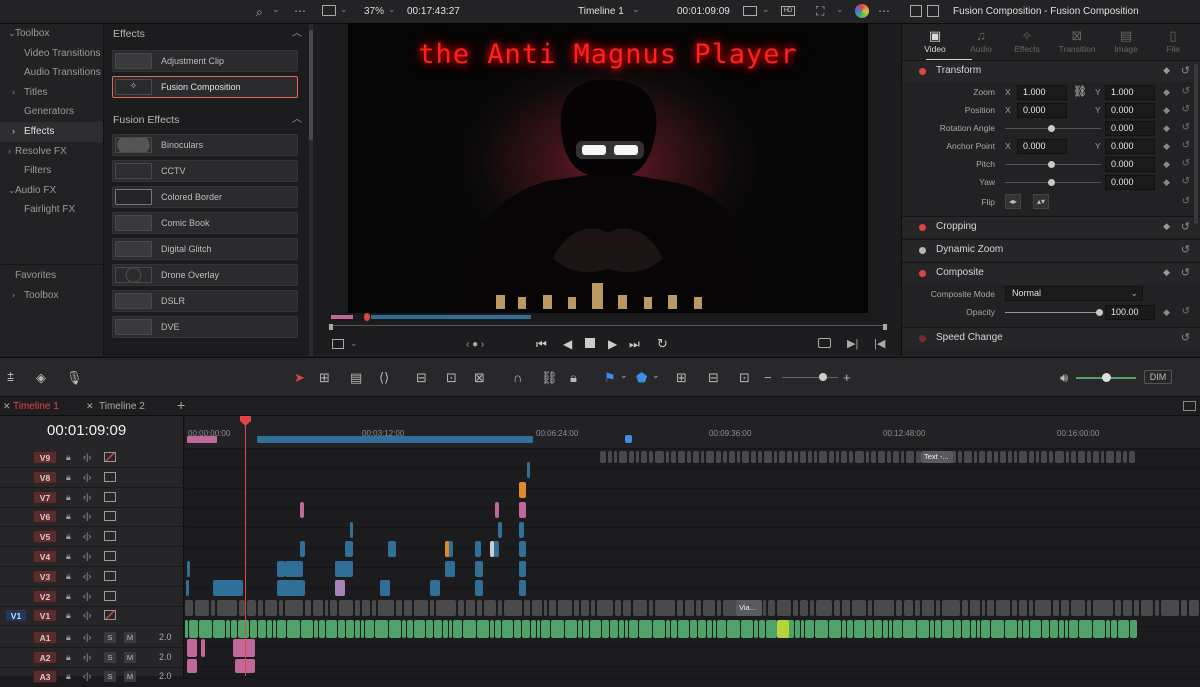 This screenshot has height=687, width=1200. Describe the element at coordinates (933, 11) in the screenshot. I see `inspector-split-icon` at that location.